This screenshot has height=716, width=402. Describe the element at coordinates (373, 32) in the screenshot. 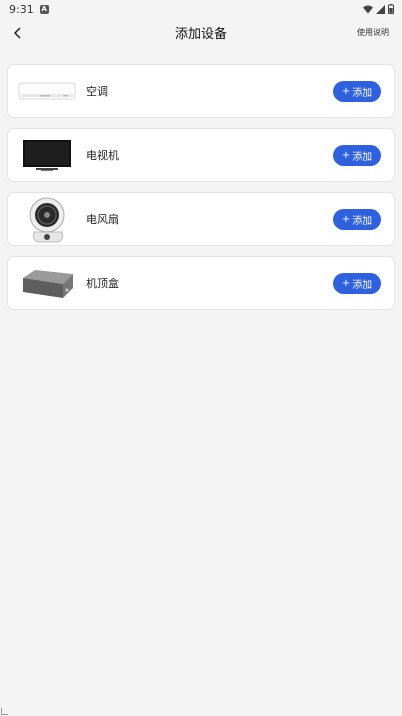

I see `help-link: 使用说明` at that location.